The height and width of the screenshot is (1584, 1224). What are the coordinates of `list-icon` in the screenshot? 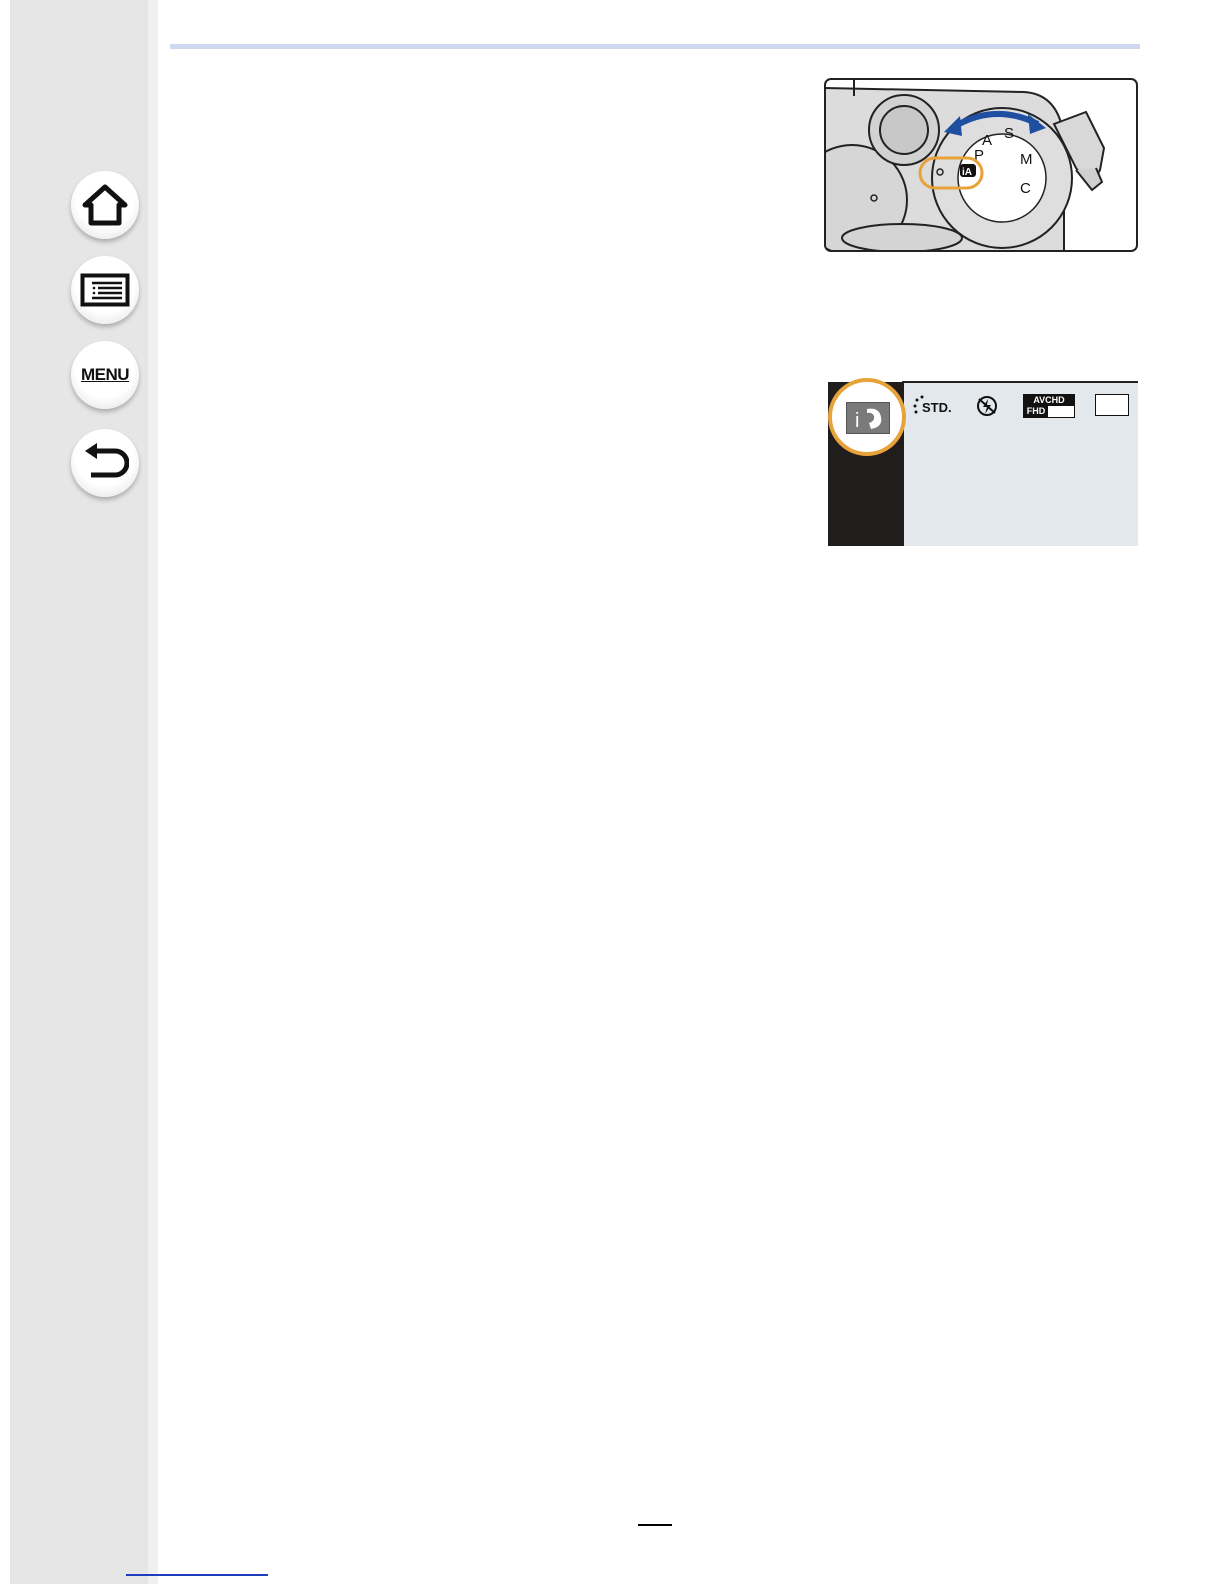 It's located at (105, 290).